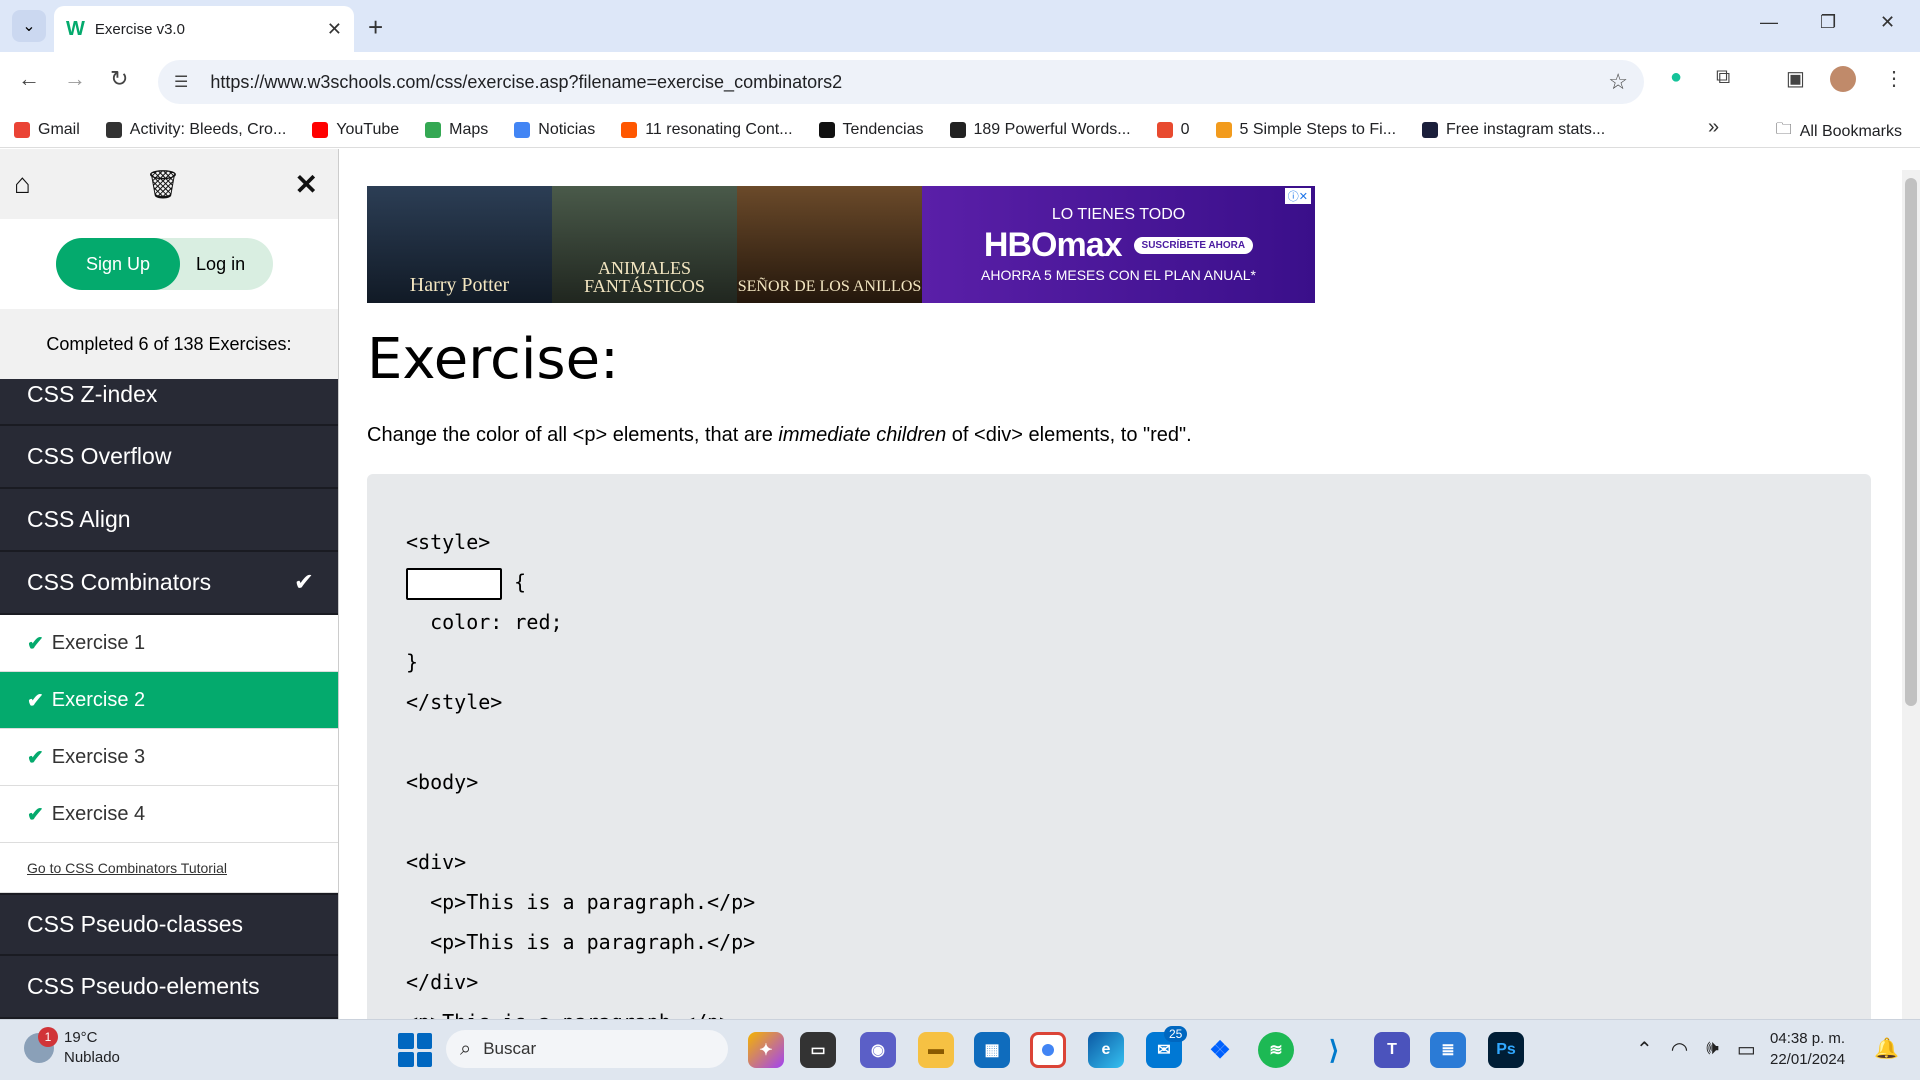  Describe the element at coordinates (1850, 131) in the screenshot. I see `all-bookmarks-label: All Bookmarks` at that location.